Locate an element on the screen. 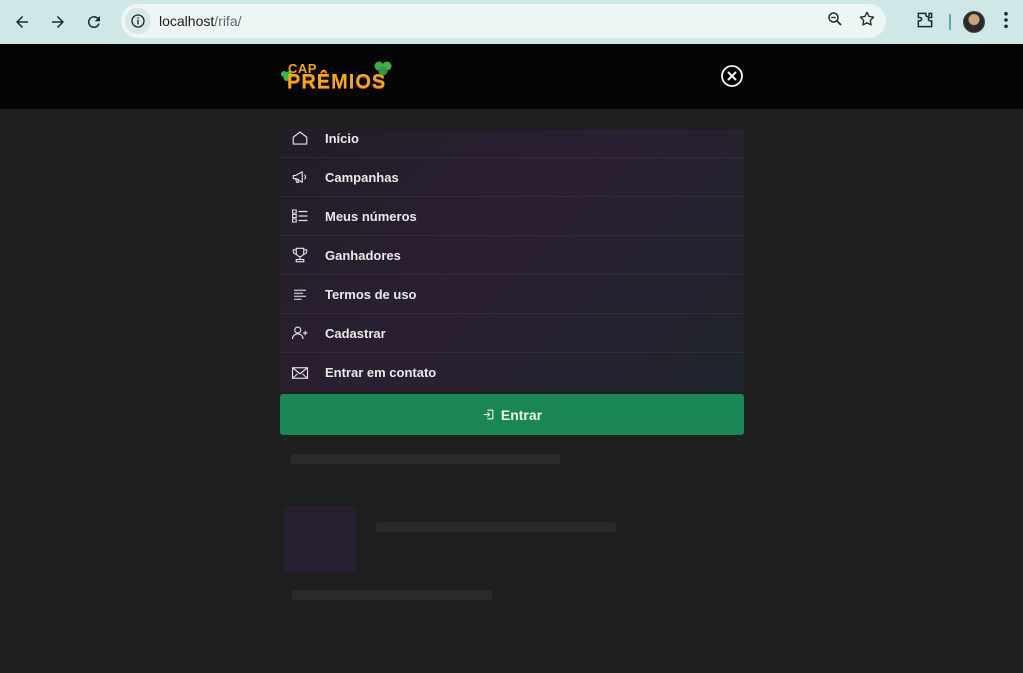 This screenshot has width=1023, height=673. browser-toolbar: localhost/rifa/ is located at coordinates (511, 22).